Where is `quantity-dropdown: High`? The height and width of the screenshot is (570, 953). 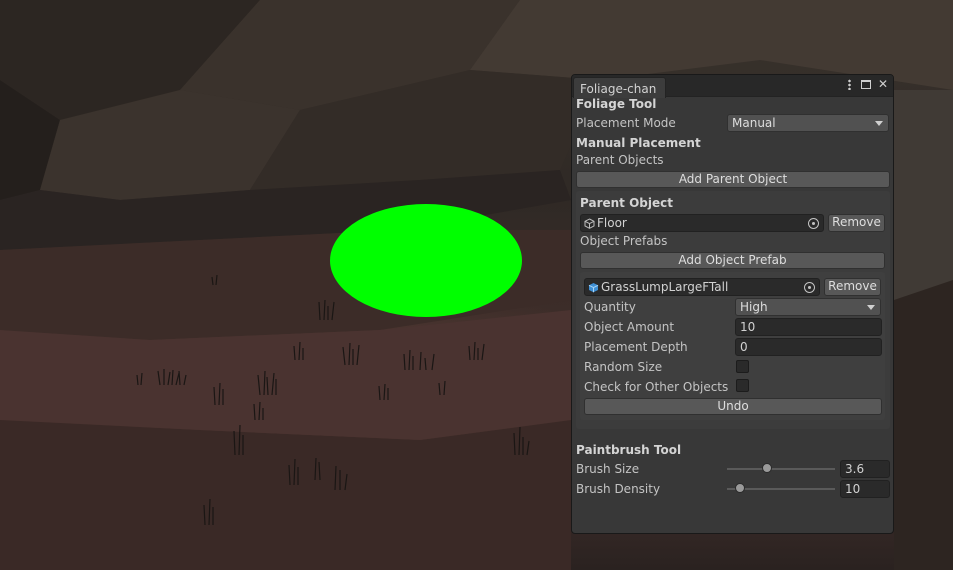
quantity-dropdown: High is located at coordinates (808, 307).